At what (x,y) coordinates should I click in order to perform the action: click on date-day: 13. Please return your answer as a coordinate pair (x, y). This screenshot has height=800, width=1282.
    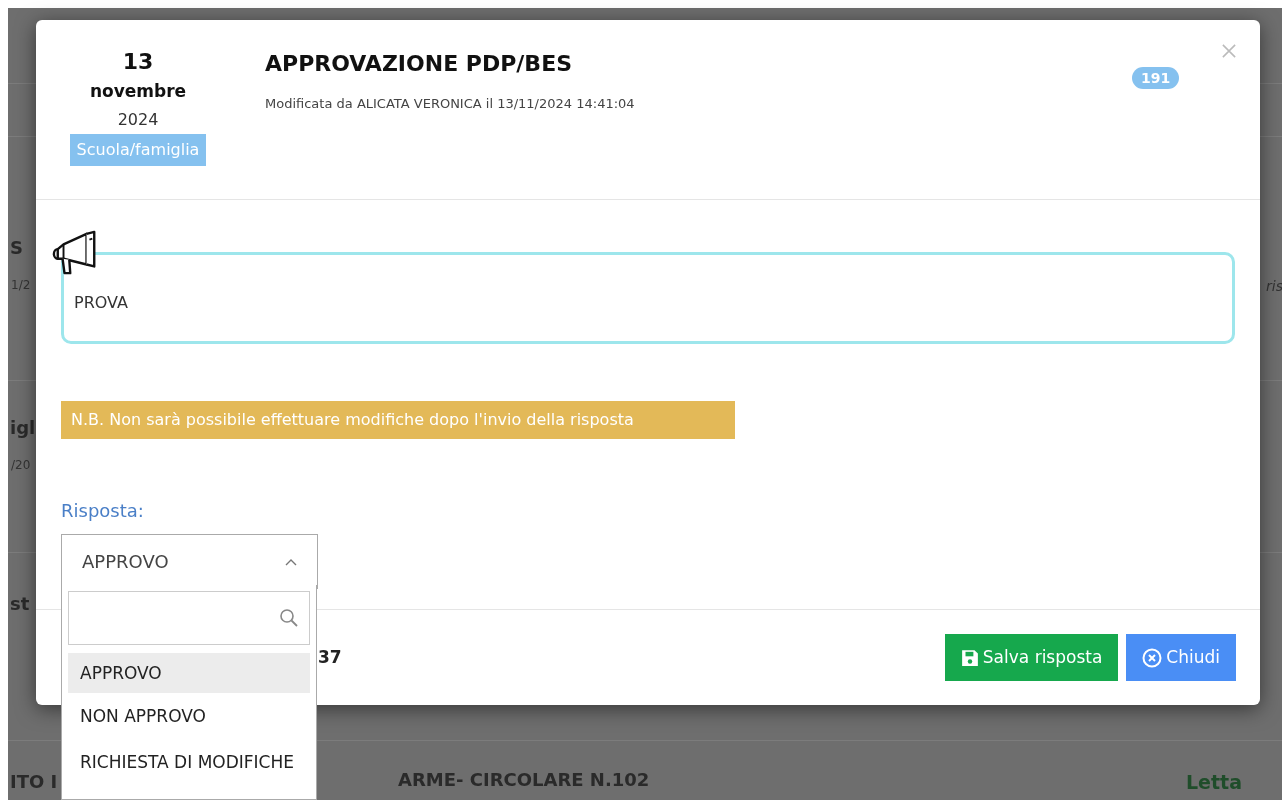
    Looking at the image, I should click on (138, 62).